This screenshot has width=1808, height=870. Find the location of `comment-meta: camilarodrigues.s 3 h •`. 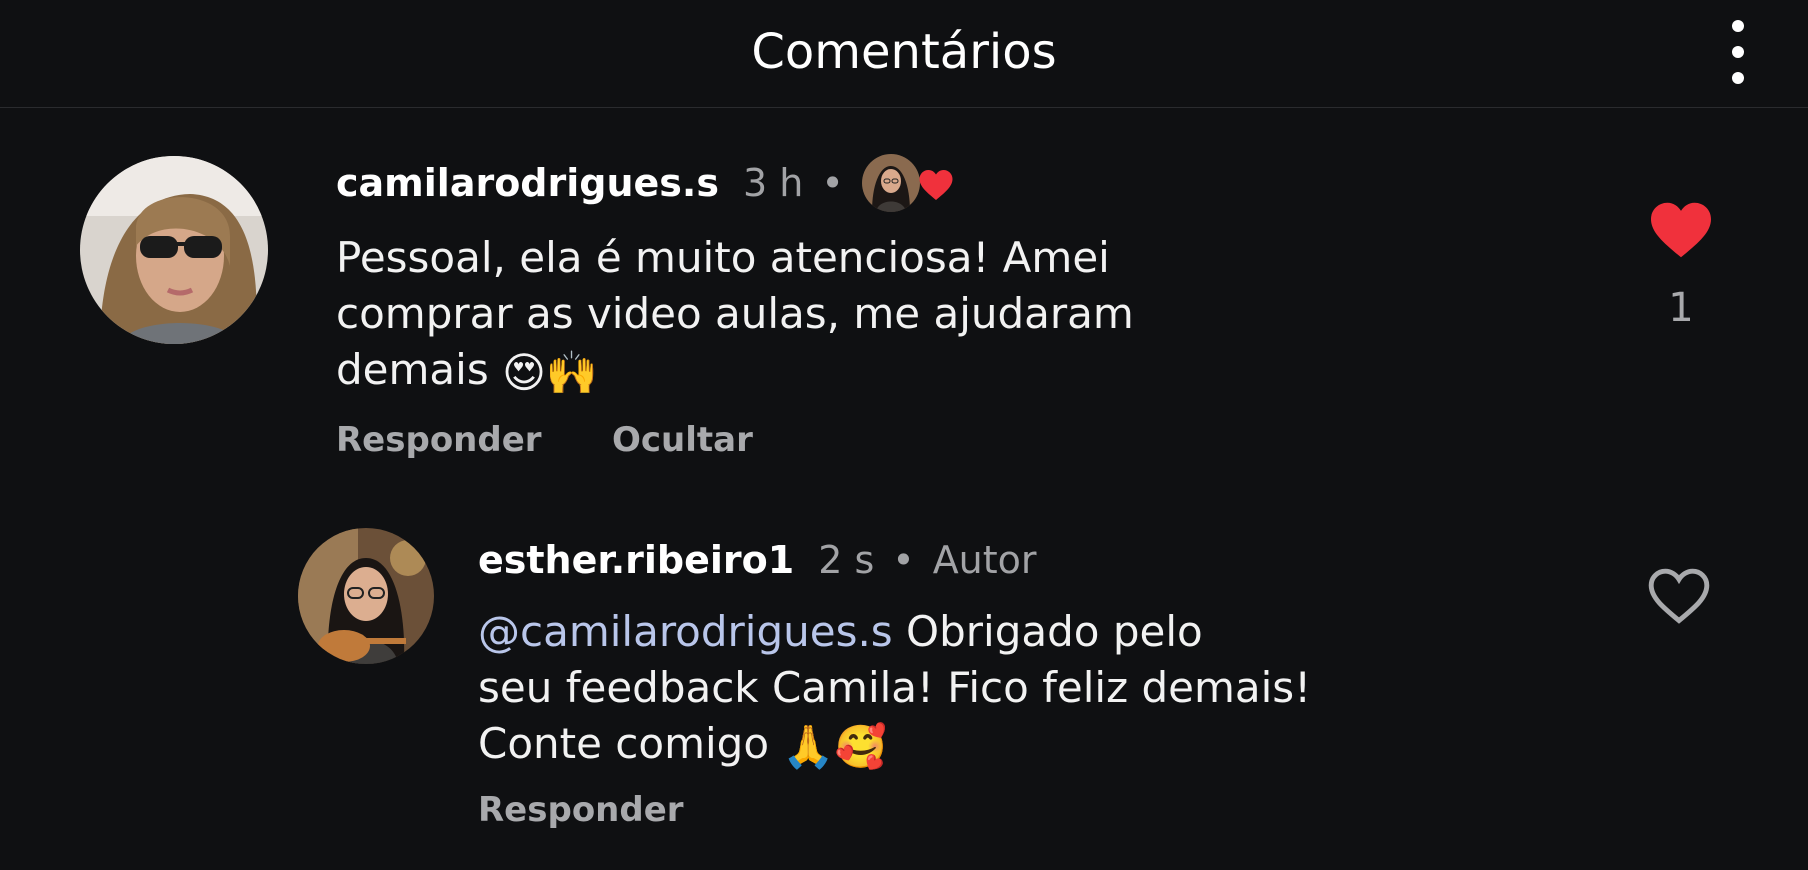

comment-meta: camilarodrigues.s 3 h • is located at coordinates (654, 183).